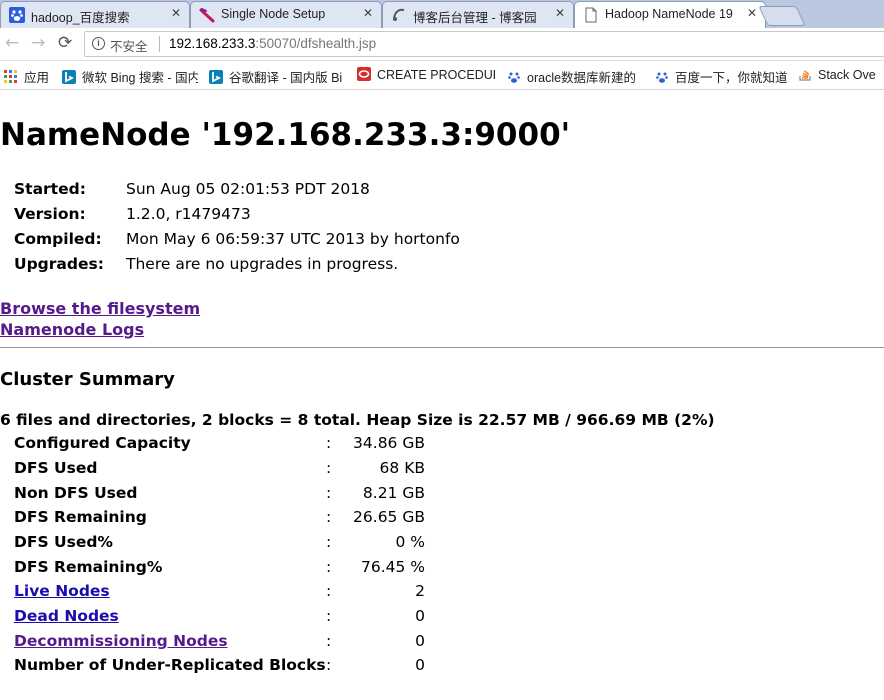 The height and width of the screenshot is (700, 884). Describe the element at coordinates (316, 43) in the screenshot. I see `url-path: :50070/dfshealth.jsp` at that location.